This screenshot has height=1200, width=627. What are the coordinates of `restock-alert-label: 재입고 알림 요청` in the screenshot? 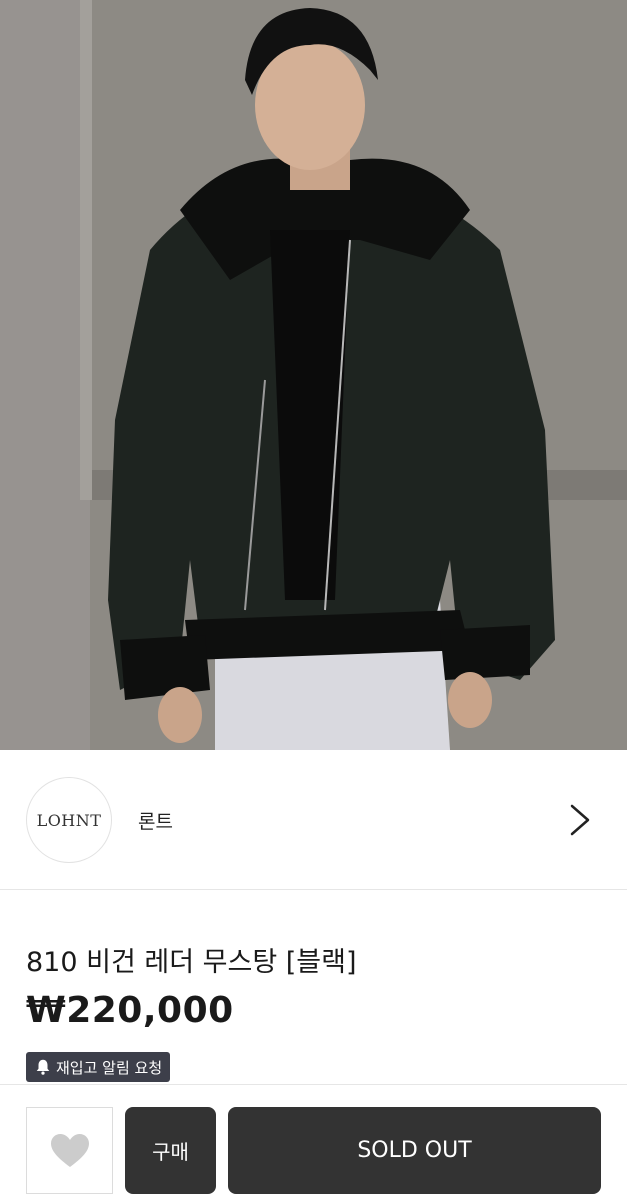 It's located at (109, 1067).